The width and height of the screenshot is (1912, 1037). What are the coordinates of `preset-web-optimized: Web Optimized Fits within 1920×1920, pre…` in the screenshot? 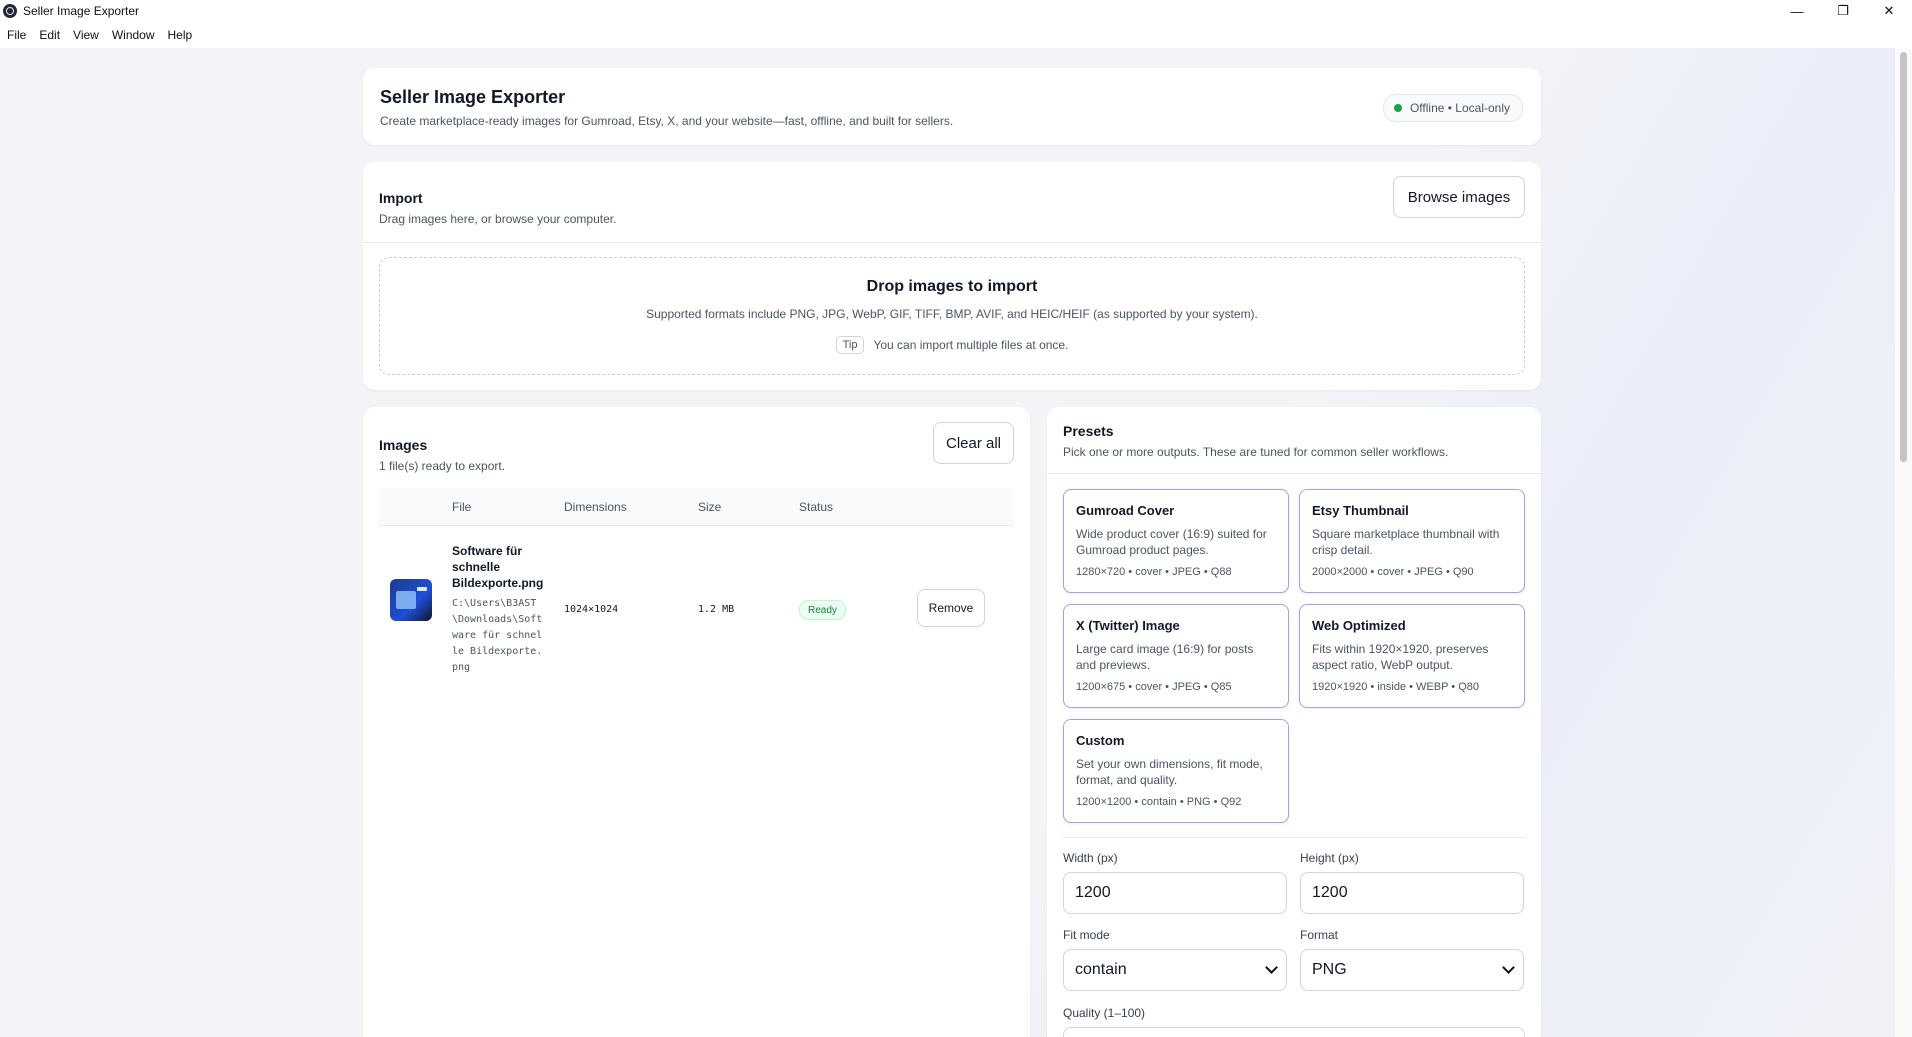 It's located at (1412, 656).